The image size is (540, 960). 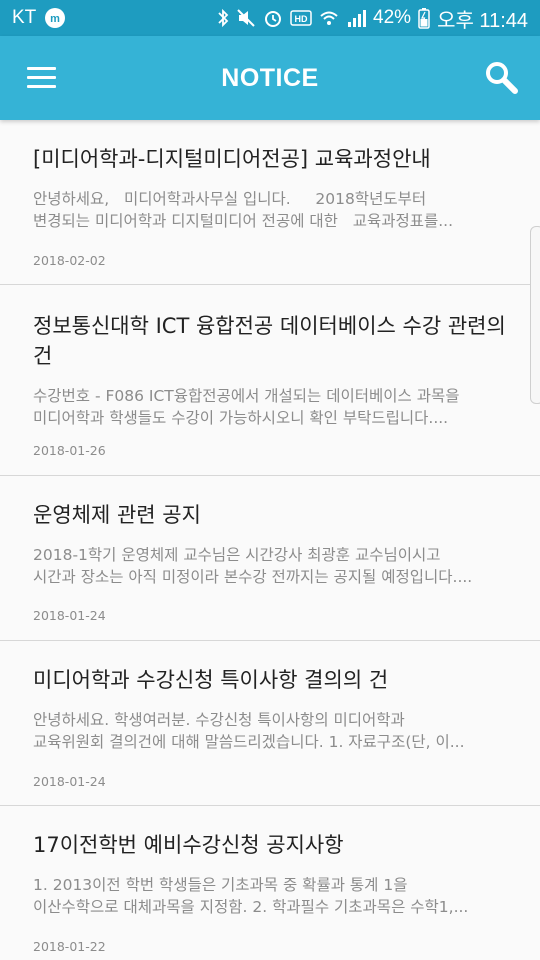 What do you see at coordinates (69, 946) in the screenshot?
I see `notice-date: 2018-01-22` at bounding box center [69, 946].